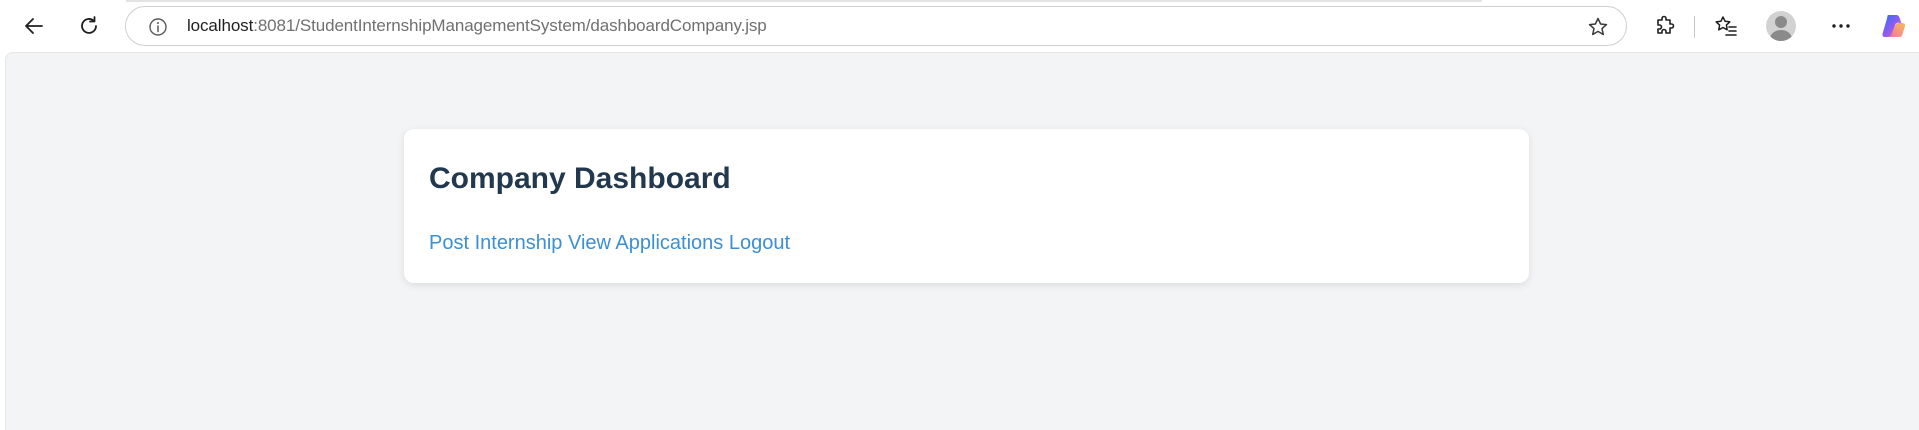 This screenshot has height=430, width=1919. I want to click on extensions-icon, so click(1666, 24).